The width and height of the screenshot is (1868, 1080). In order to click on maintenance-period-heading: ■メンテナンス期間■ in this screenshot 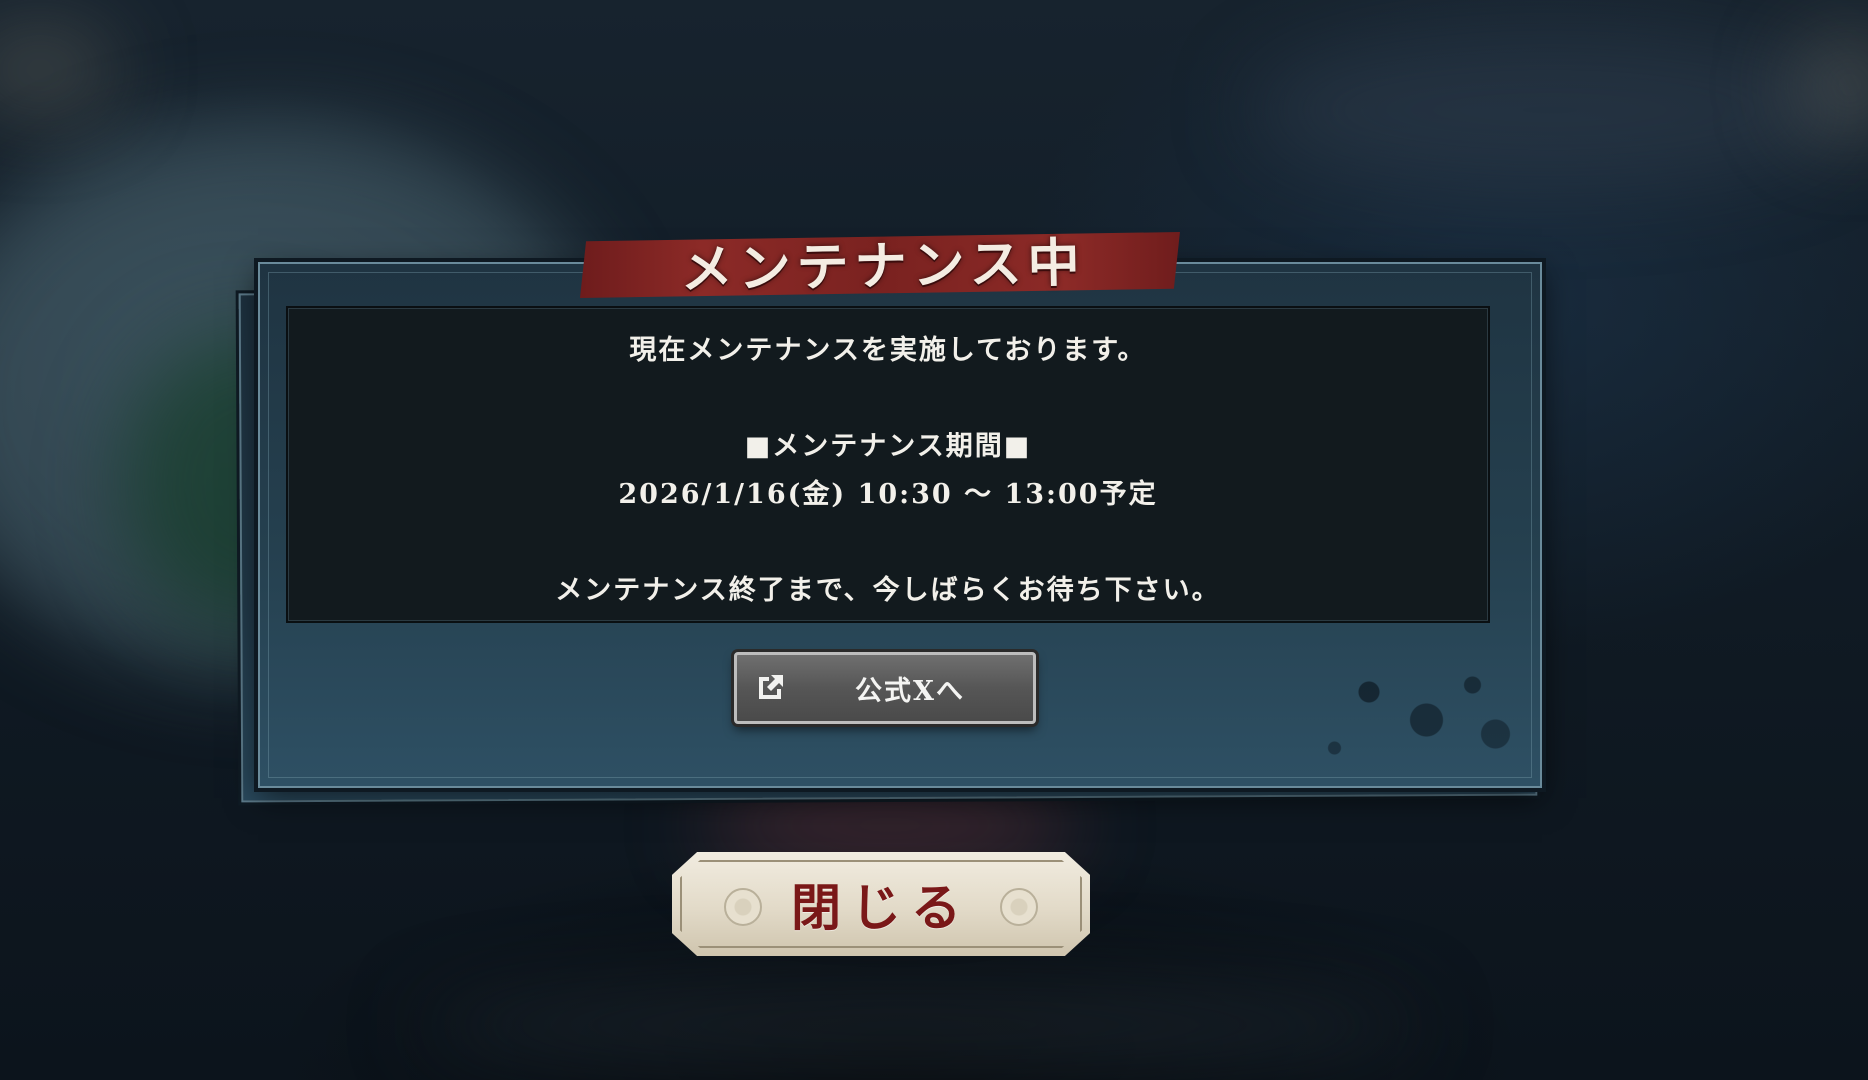, I will do `click(888, 446)`.